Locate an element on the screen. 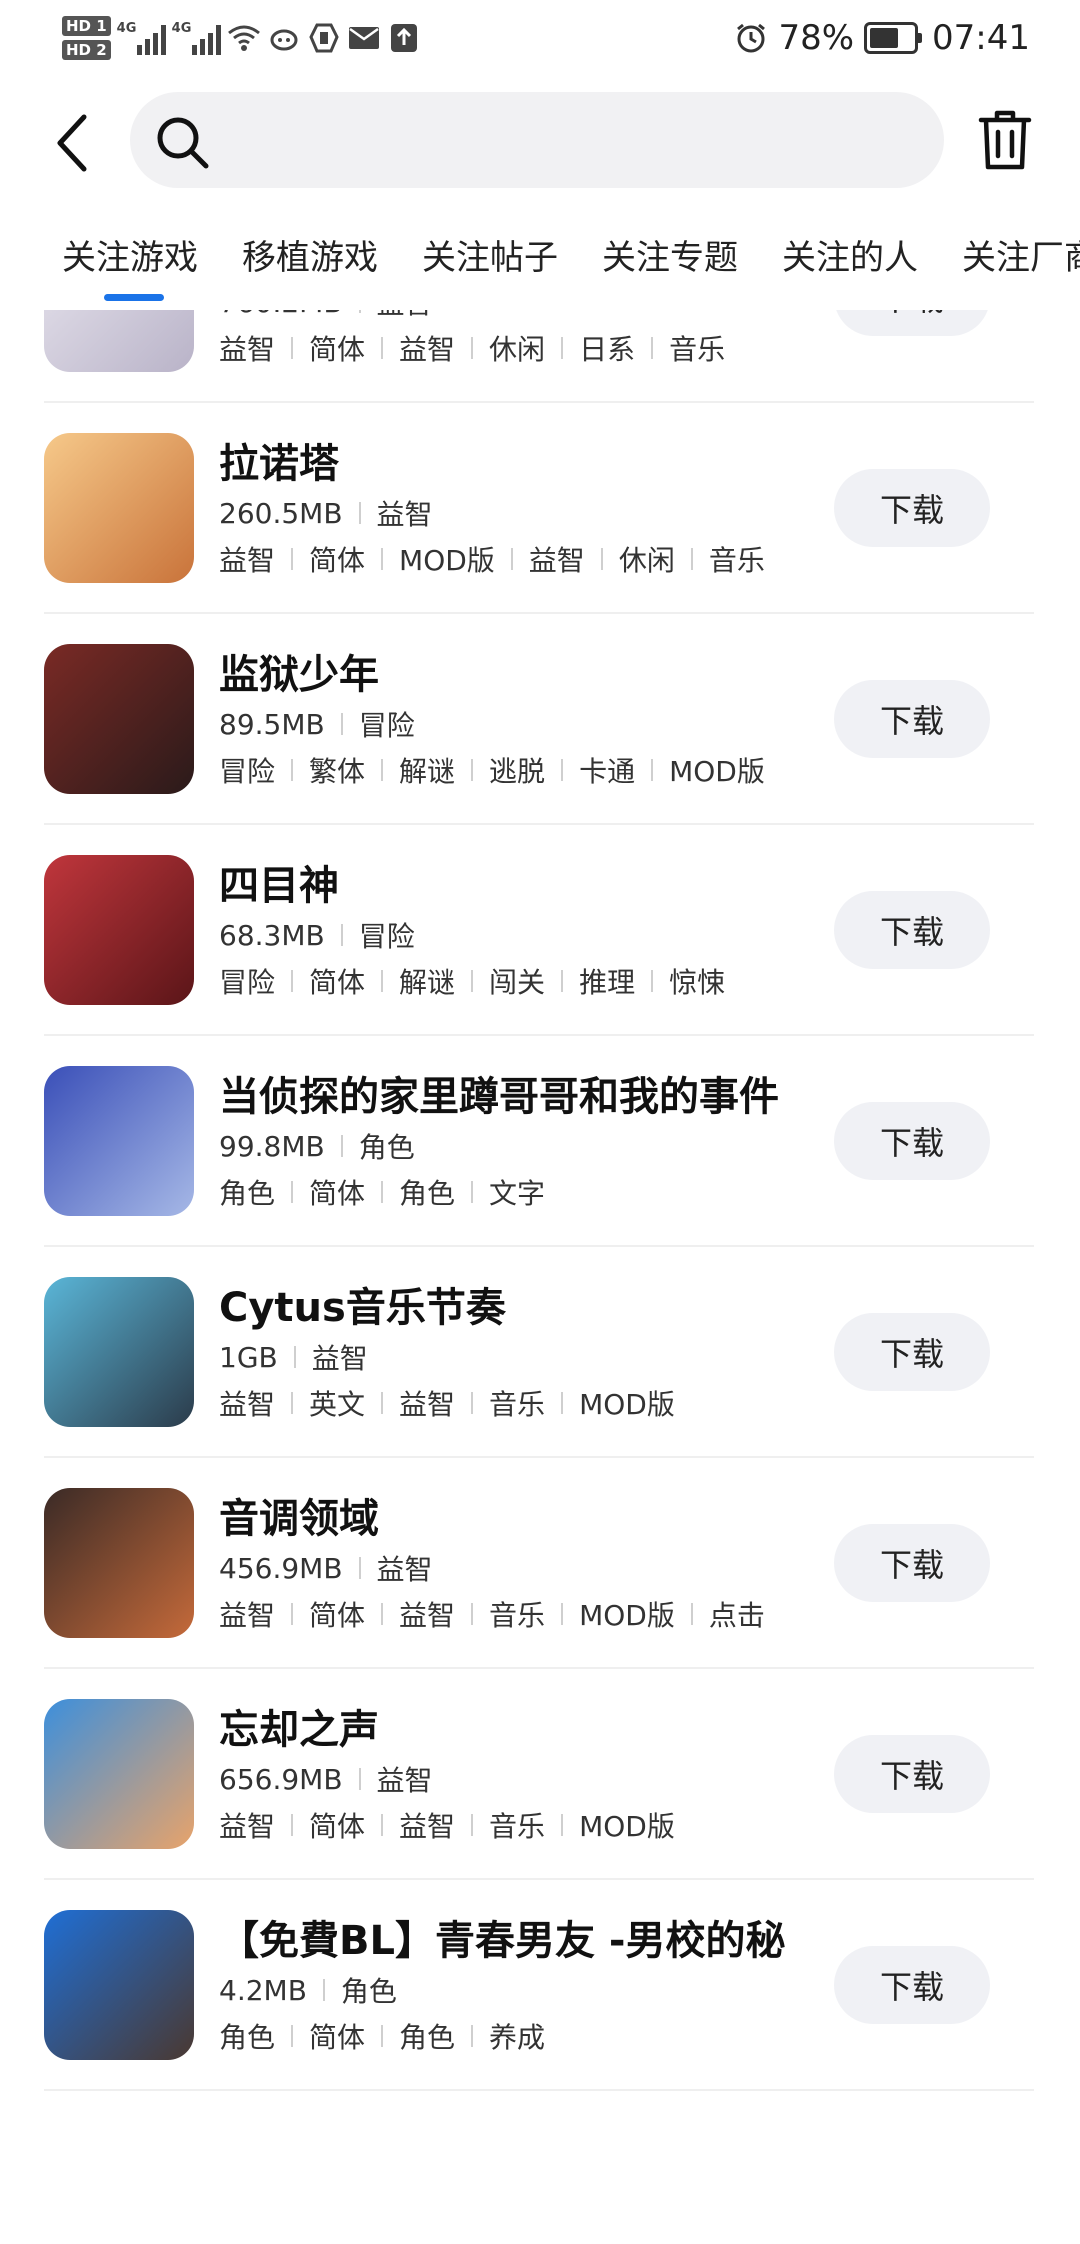 The image size is (1080, 2244). trash-icon is located at coordinates (1005, 140).